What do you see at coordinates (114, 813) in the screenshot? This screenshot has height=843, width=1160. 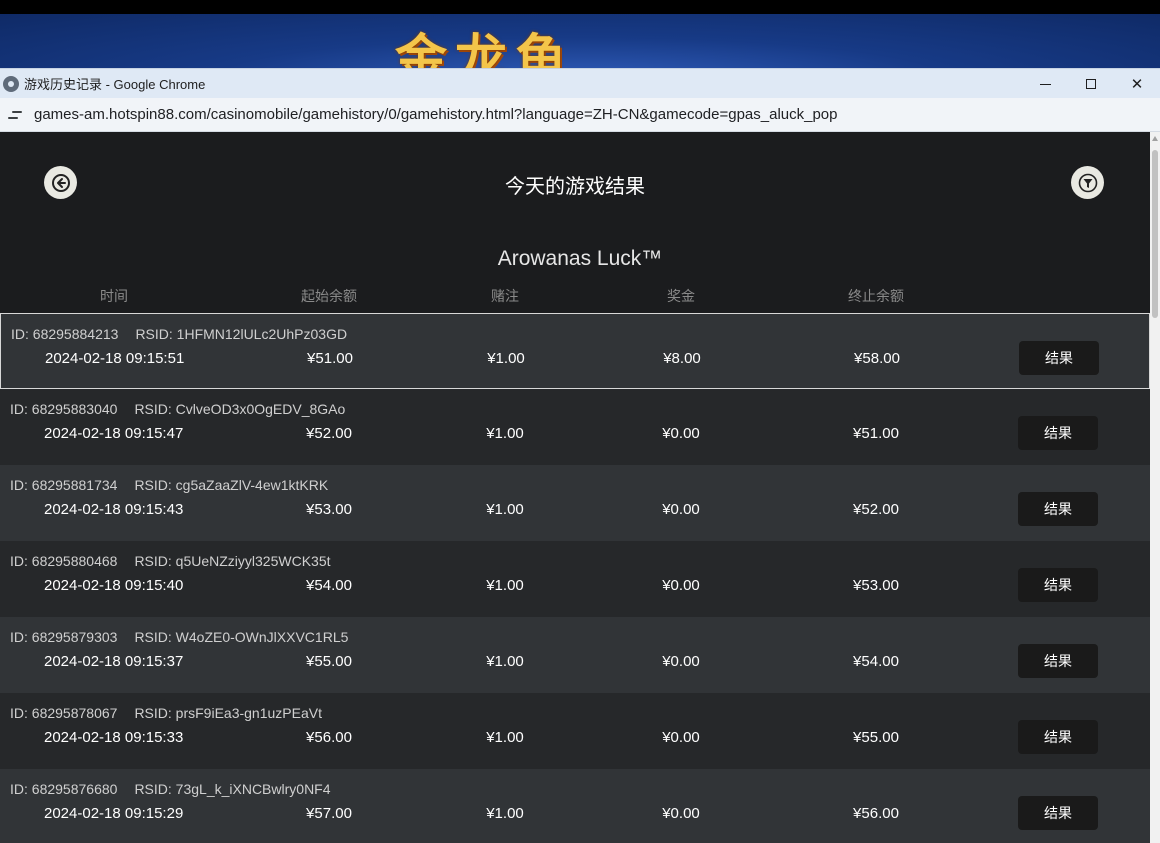 I see `row-time: 2024-02-18 09:15:29` at bounding box center [114, 813].